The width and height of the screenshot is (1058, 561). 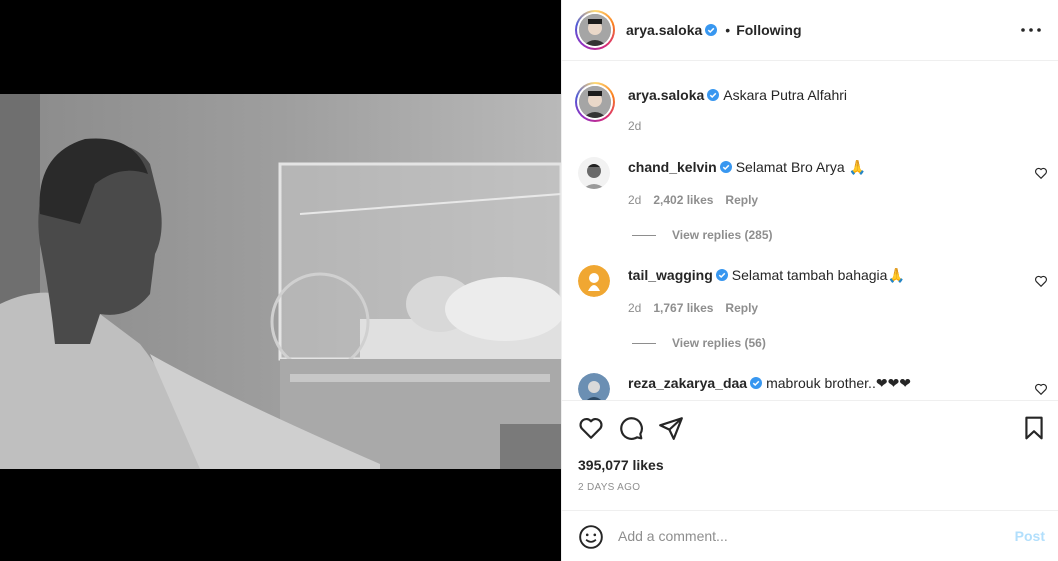 I want to click on comment-item: reza_zakarya_daa mabrouk brother..❤❤❤, so click(x=813, y=386).